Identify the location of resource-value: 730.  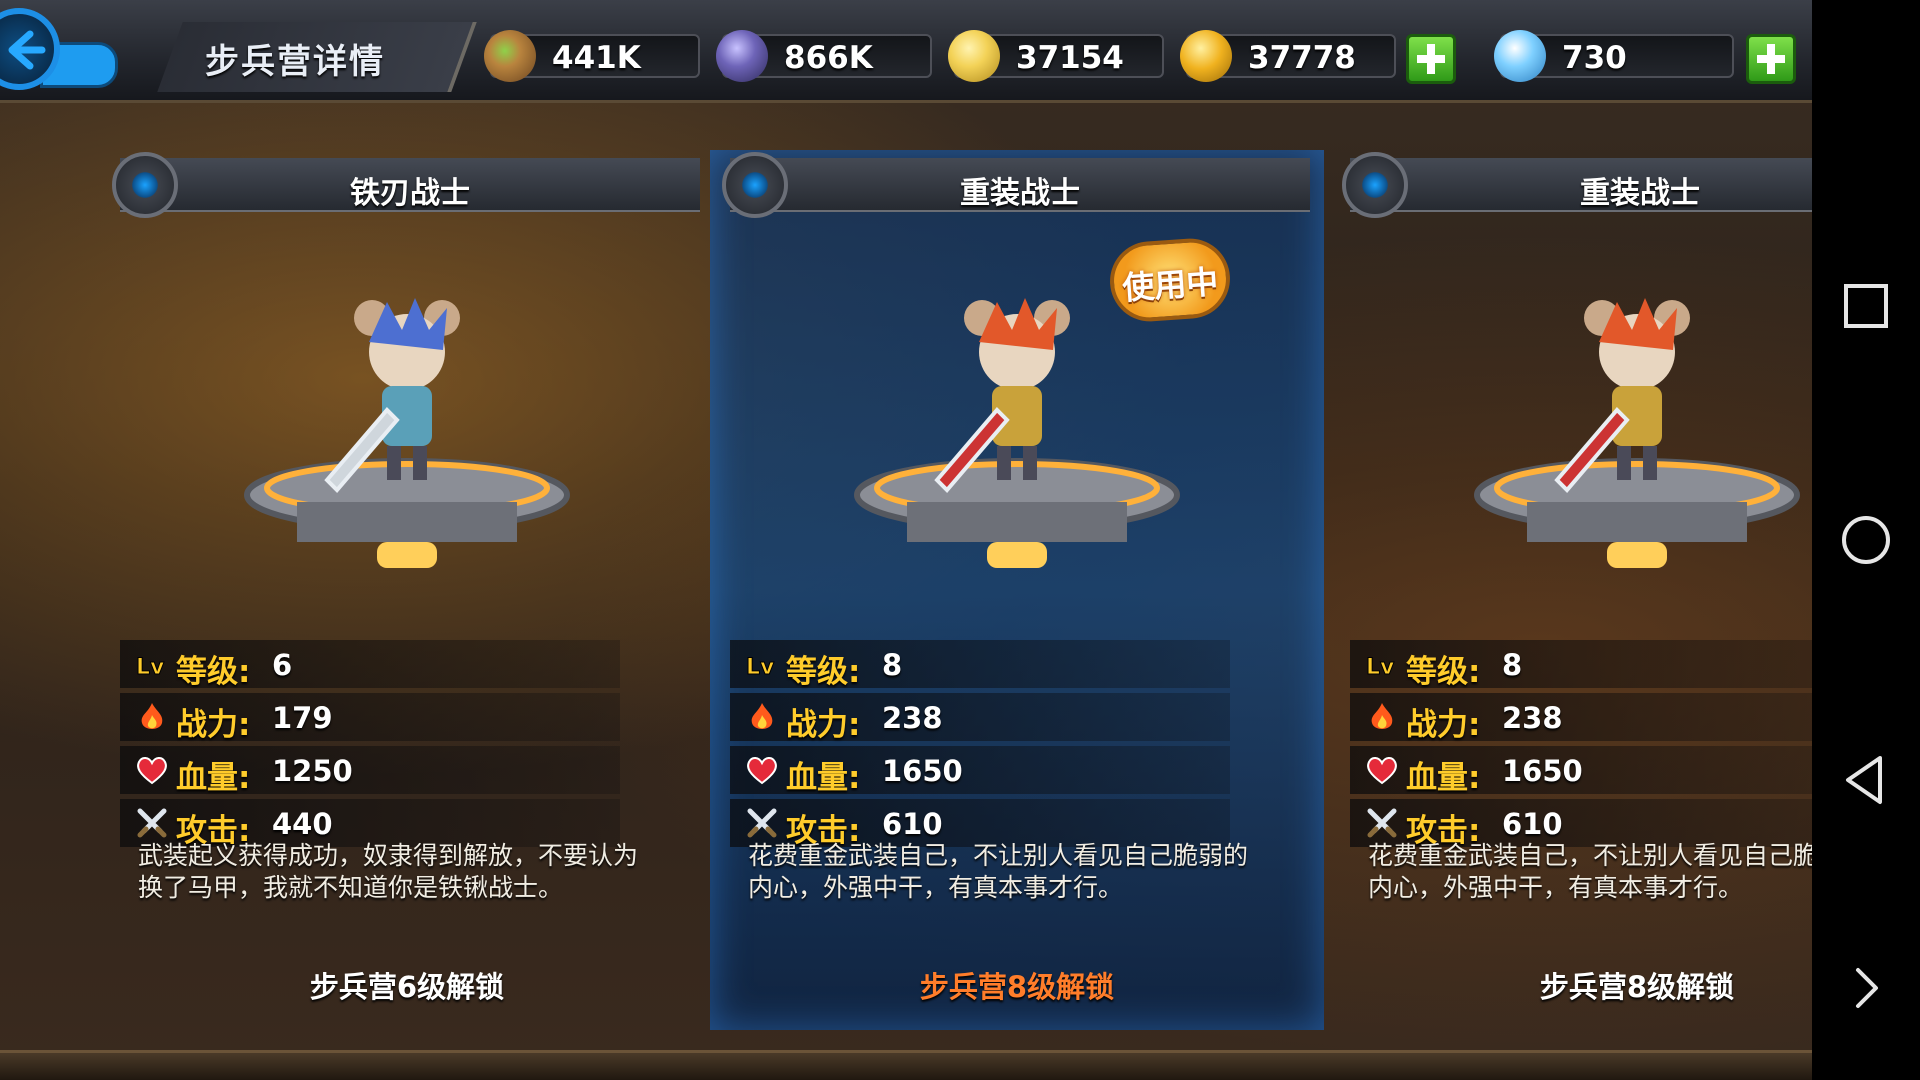
(1594, 58).